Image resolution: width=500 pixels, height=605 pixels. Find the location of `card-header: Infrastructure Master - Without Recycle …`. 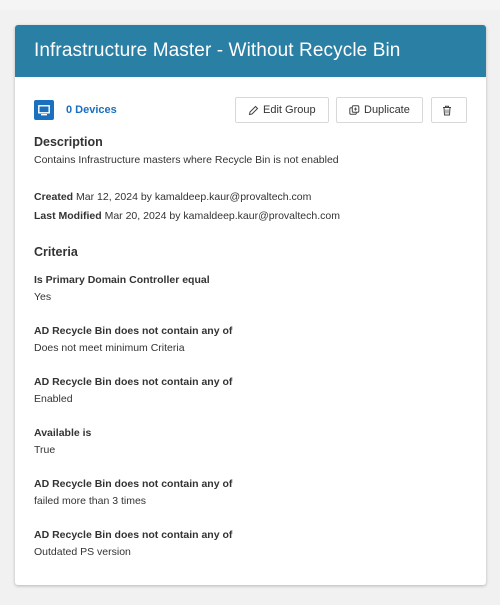

card-header: Infrastructure Master - Without Recycle … is located at coordinates (250, 51).